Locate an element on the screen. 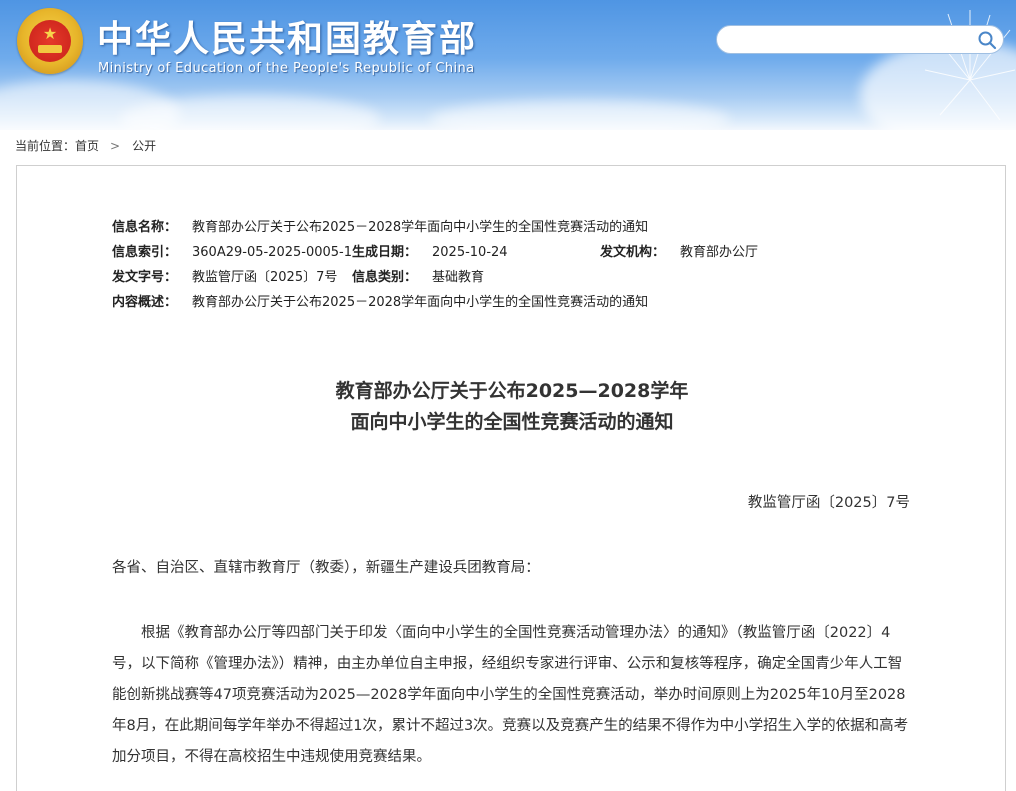 The image size is (1016, 791). breadcrumb-home-link: 首页 is located at coordinates (87, 146).